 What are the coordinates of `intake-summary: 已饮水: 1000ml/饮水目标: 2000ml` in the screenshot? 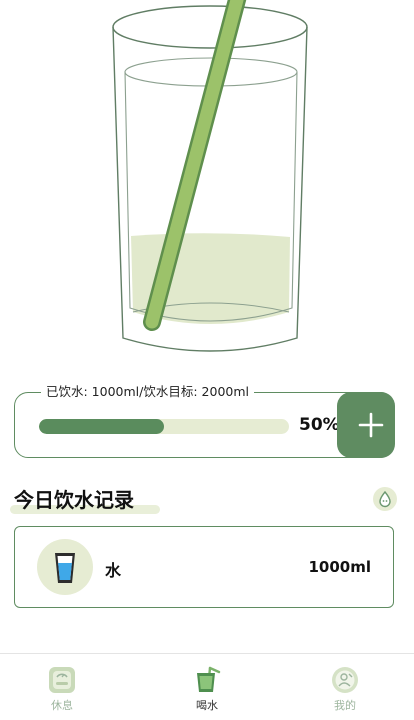 It's located at (148, 392).